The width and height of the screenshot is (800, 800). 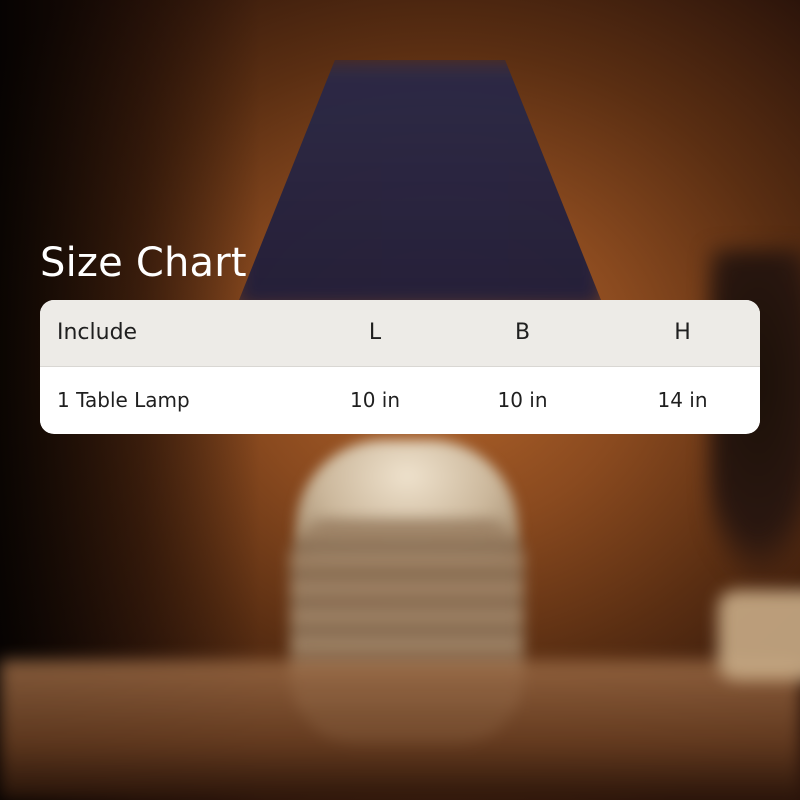 What do you see at coordinates (123, 400) in the screenshot?
I see `cell-include: 1 Table Lamp` at bounding box center [123, 400].